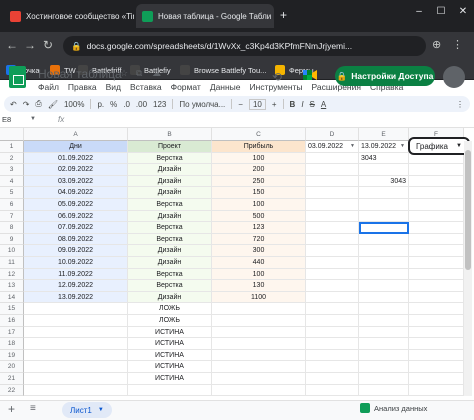 This screenshot has width=474, height=420. What do you see at coordinates (468, 210) in the screenshot?
I see `scrollbar-thumb` at bounding box center [468, 210].